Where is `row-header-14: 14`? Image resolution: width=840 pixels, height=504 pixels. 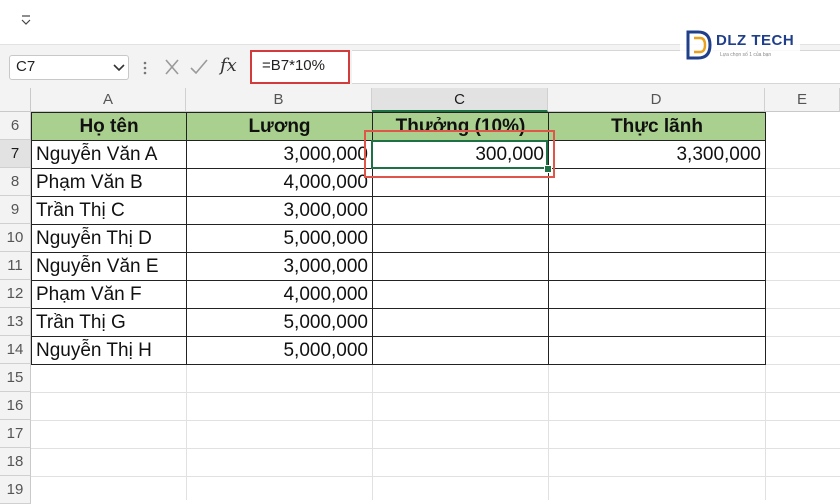
row-header-14: 14 is located at coordinates (15, 350).